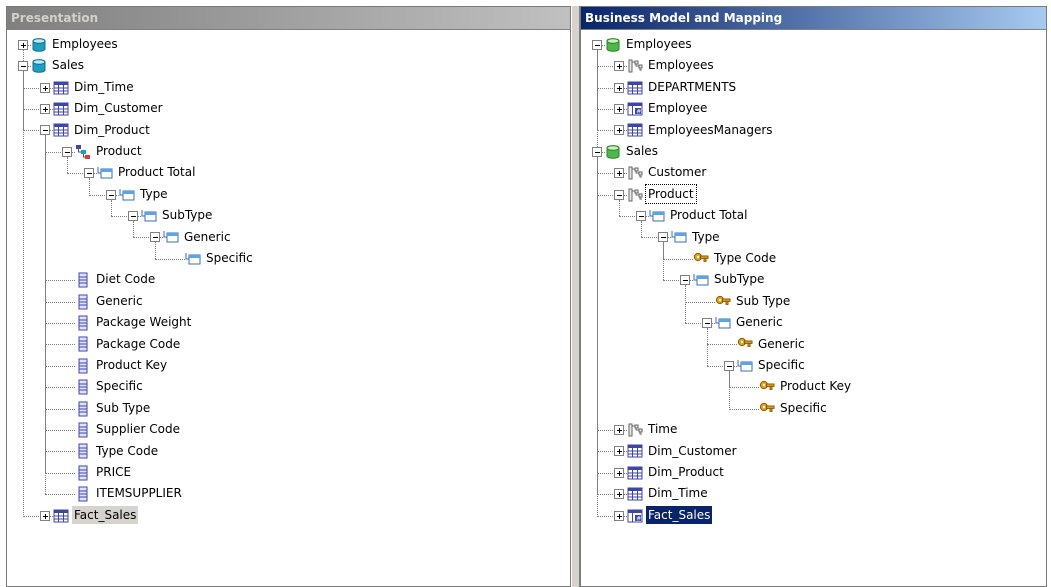 The height and width of the screenshot is (587, 1051). Describe the element at coordinates (144, 322) in the screenshot. I see `tree-node-label: Package Weight` at that location.